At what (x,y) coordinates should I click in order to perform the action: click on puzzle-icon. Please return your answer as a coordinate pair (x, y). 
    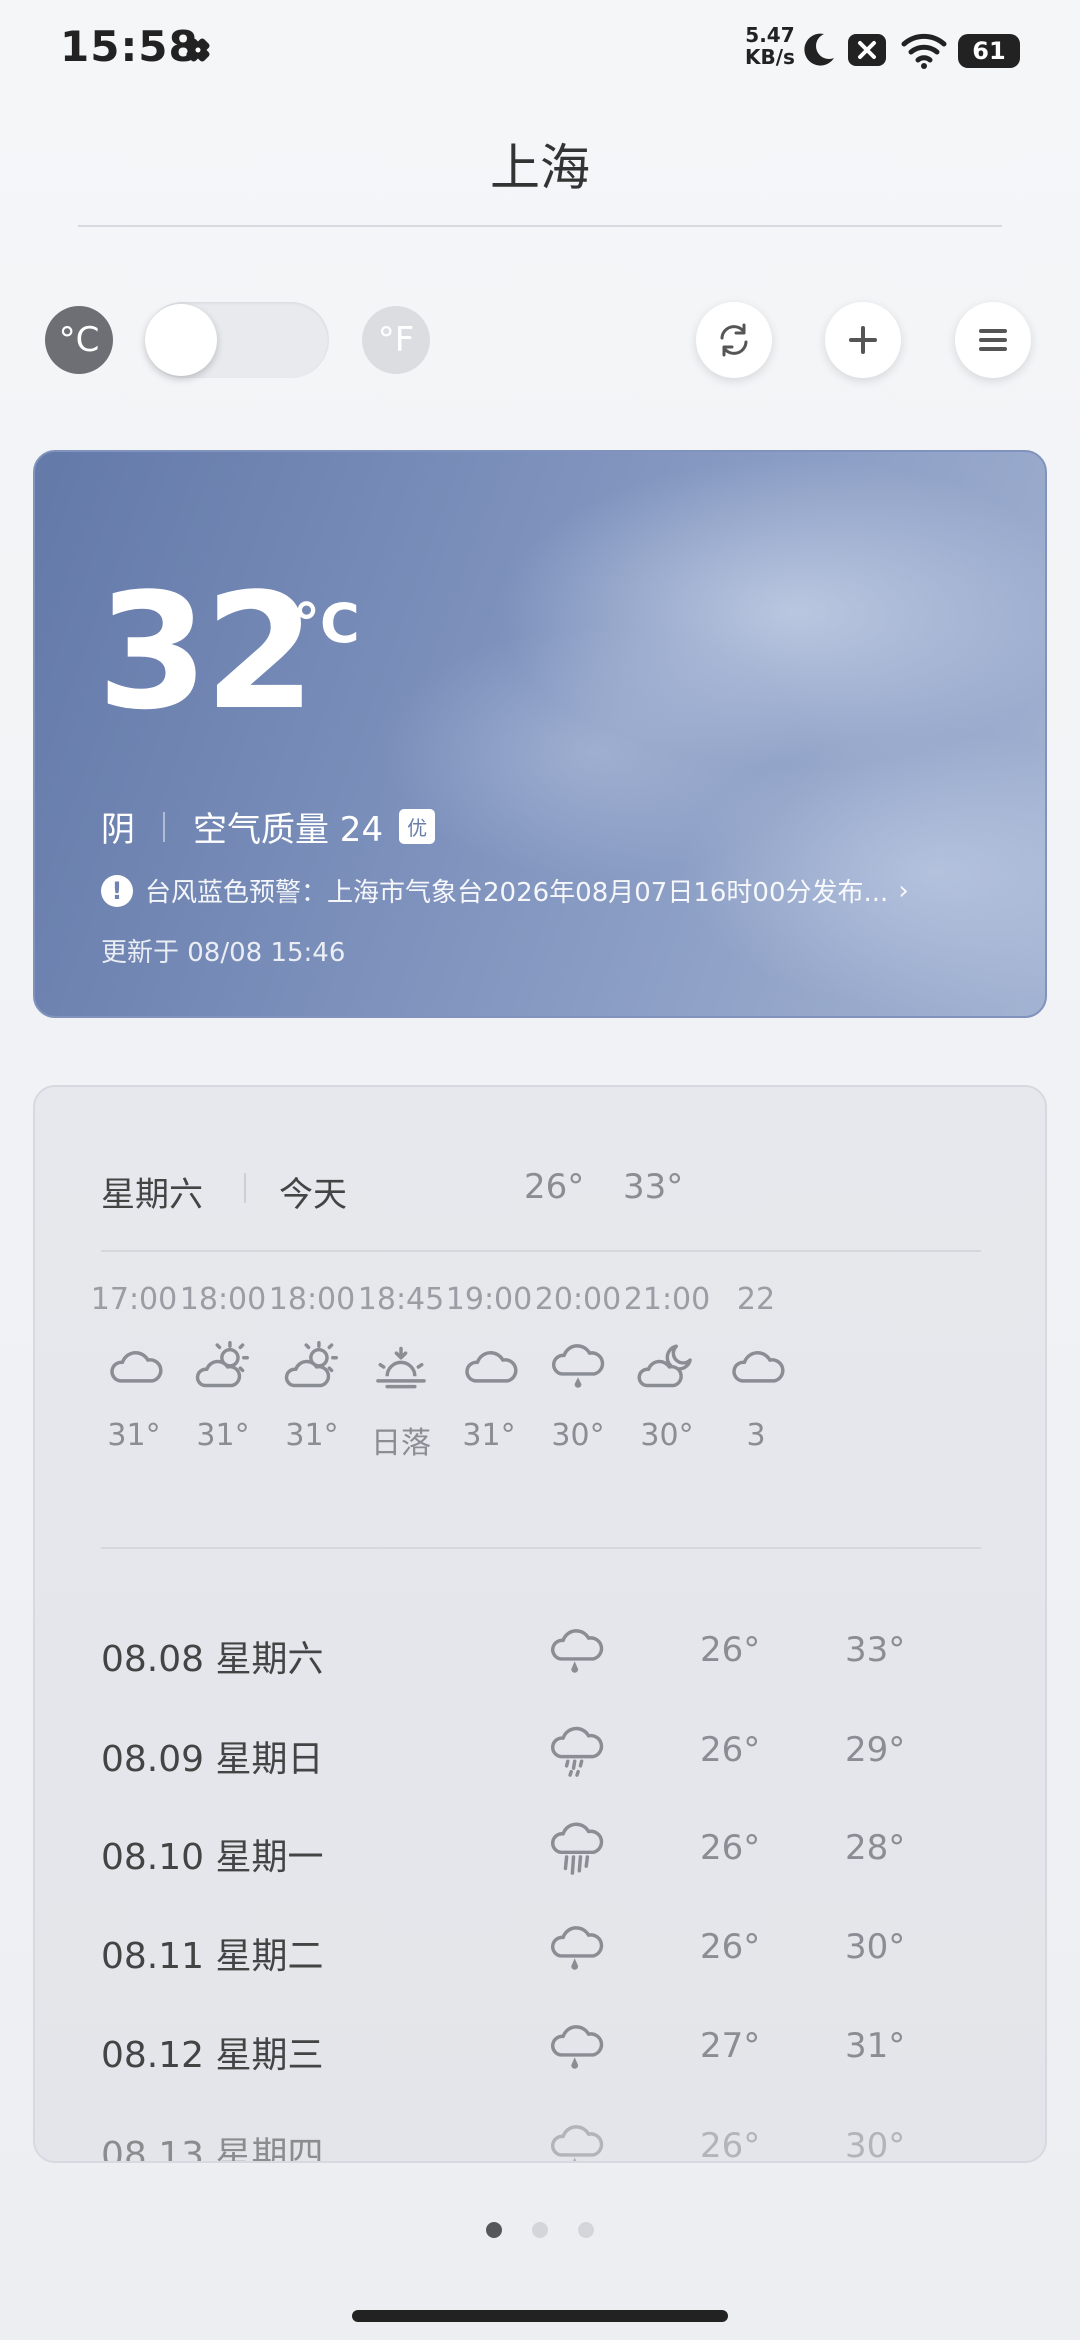
    Looking at the image, I should click on (198, 50).